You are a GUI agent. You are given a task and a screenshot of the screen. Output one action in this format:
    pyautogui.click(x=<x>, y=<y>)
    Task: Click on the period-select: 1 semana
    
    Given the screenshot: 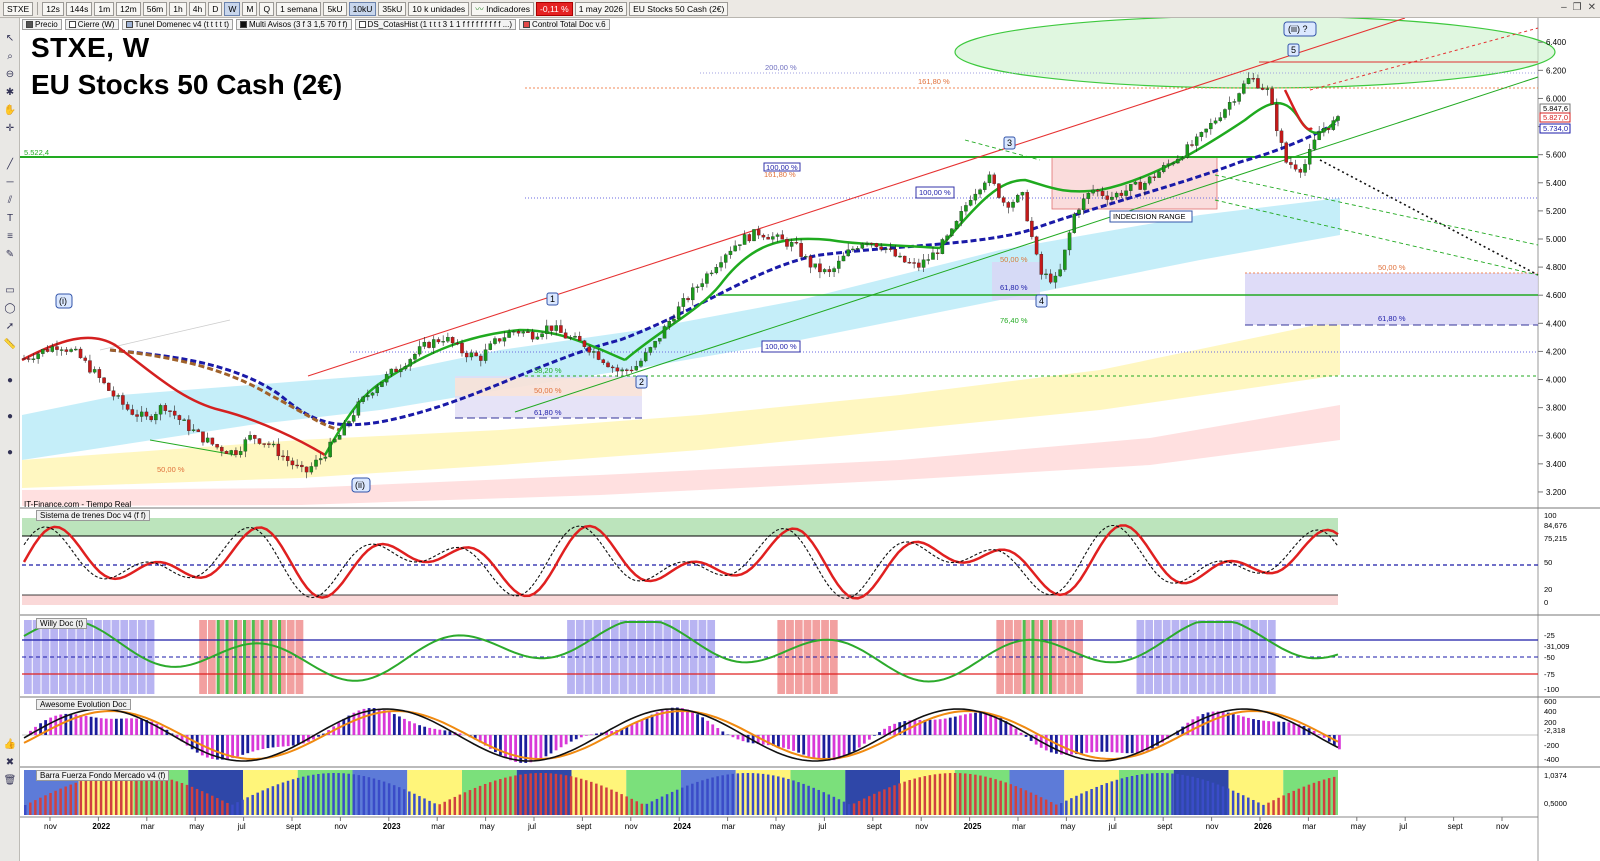 What is the action you would take?
    pyautogui.click(x=299, y=8)
    